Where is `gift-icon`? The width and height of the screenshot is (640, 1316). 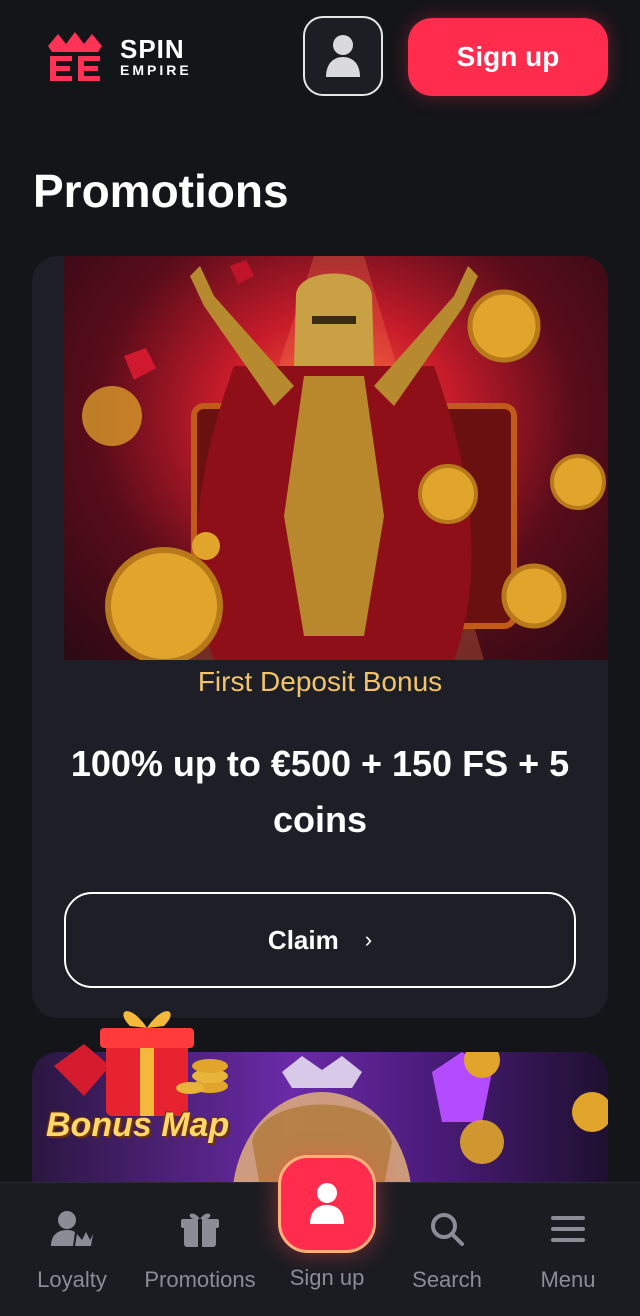 gift-icon is located at coordinates (200, 1229).